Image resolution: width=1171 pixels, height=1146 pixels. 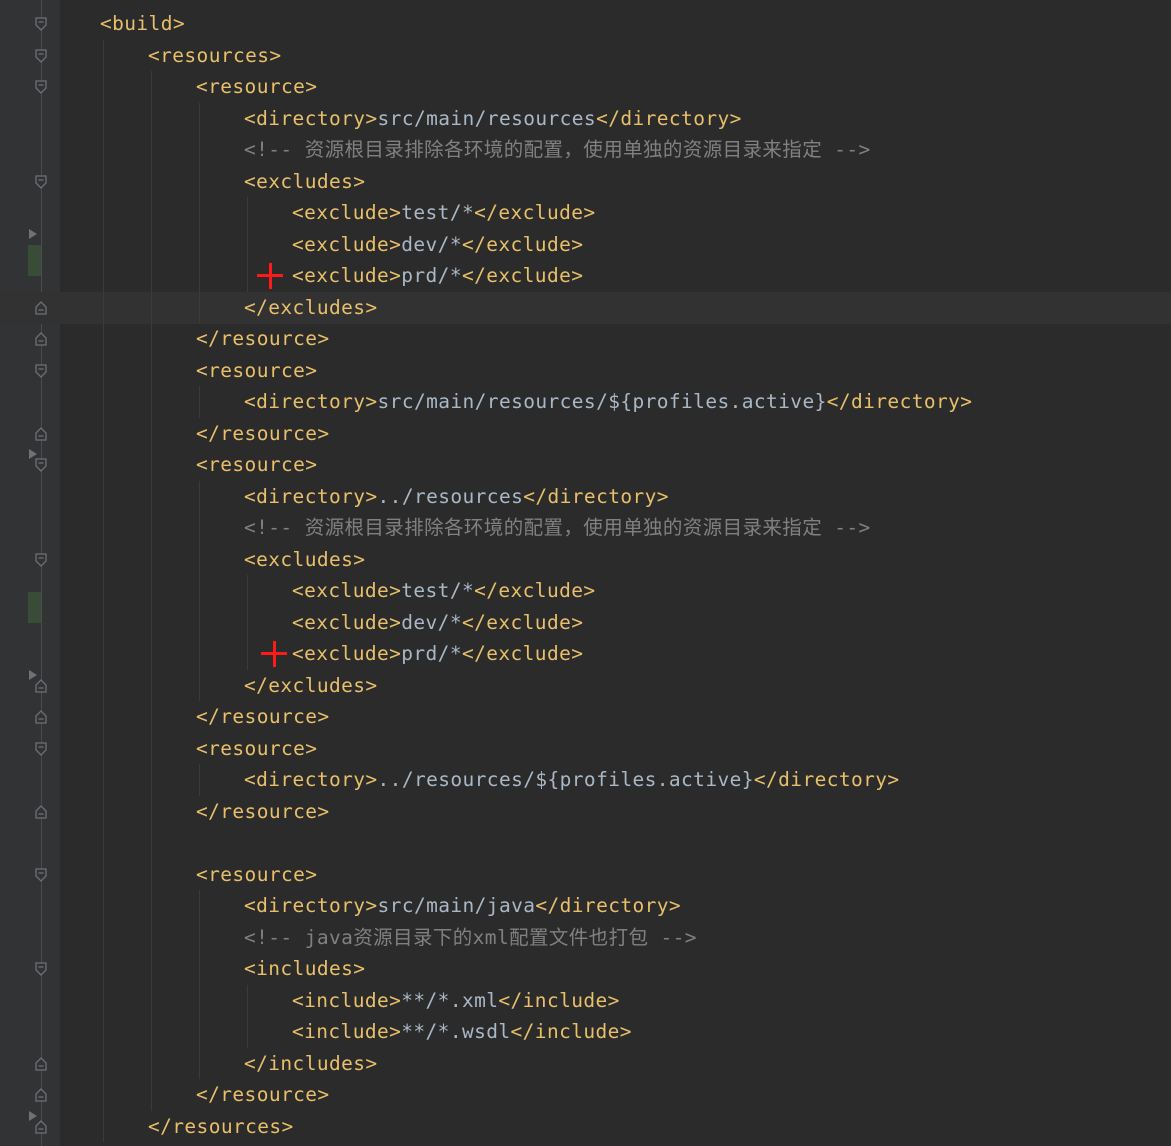 I want to click on code-line: <directory>src/main/java</directory>, so click(x=462, y=906).